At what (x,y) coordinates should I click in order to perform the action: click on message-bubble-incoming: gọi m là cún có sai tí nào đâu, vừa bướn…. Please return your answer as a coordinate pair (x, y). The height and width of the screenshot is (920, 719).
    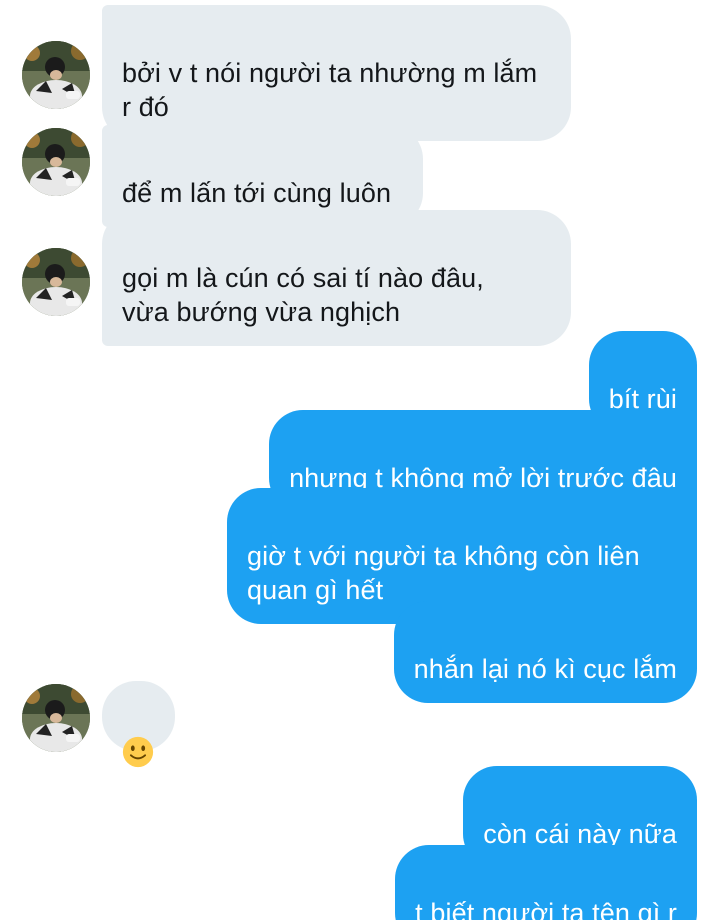
    Looking at the image, I should click on (336, 278).